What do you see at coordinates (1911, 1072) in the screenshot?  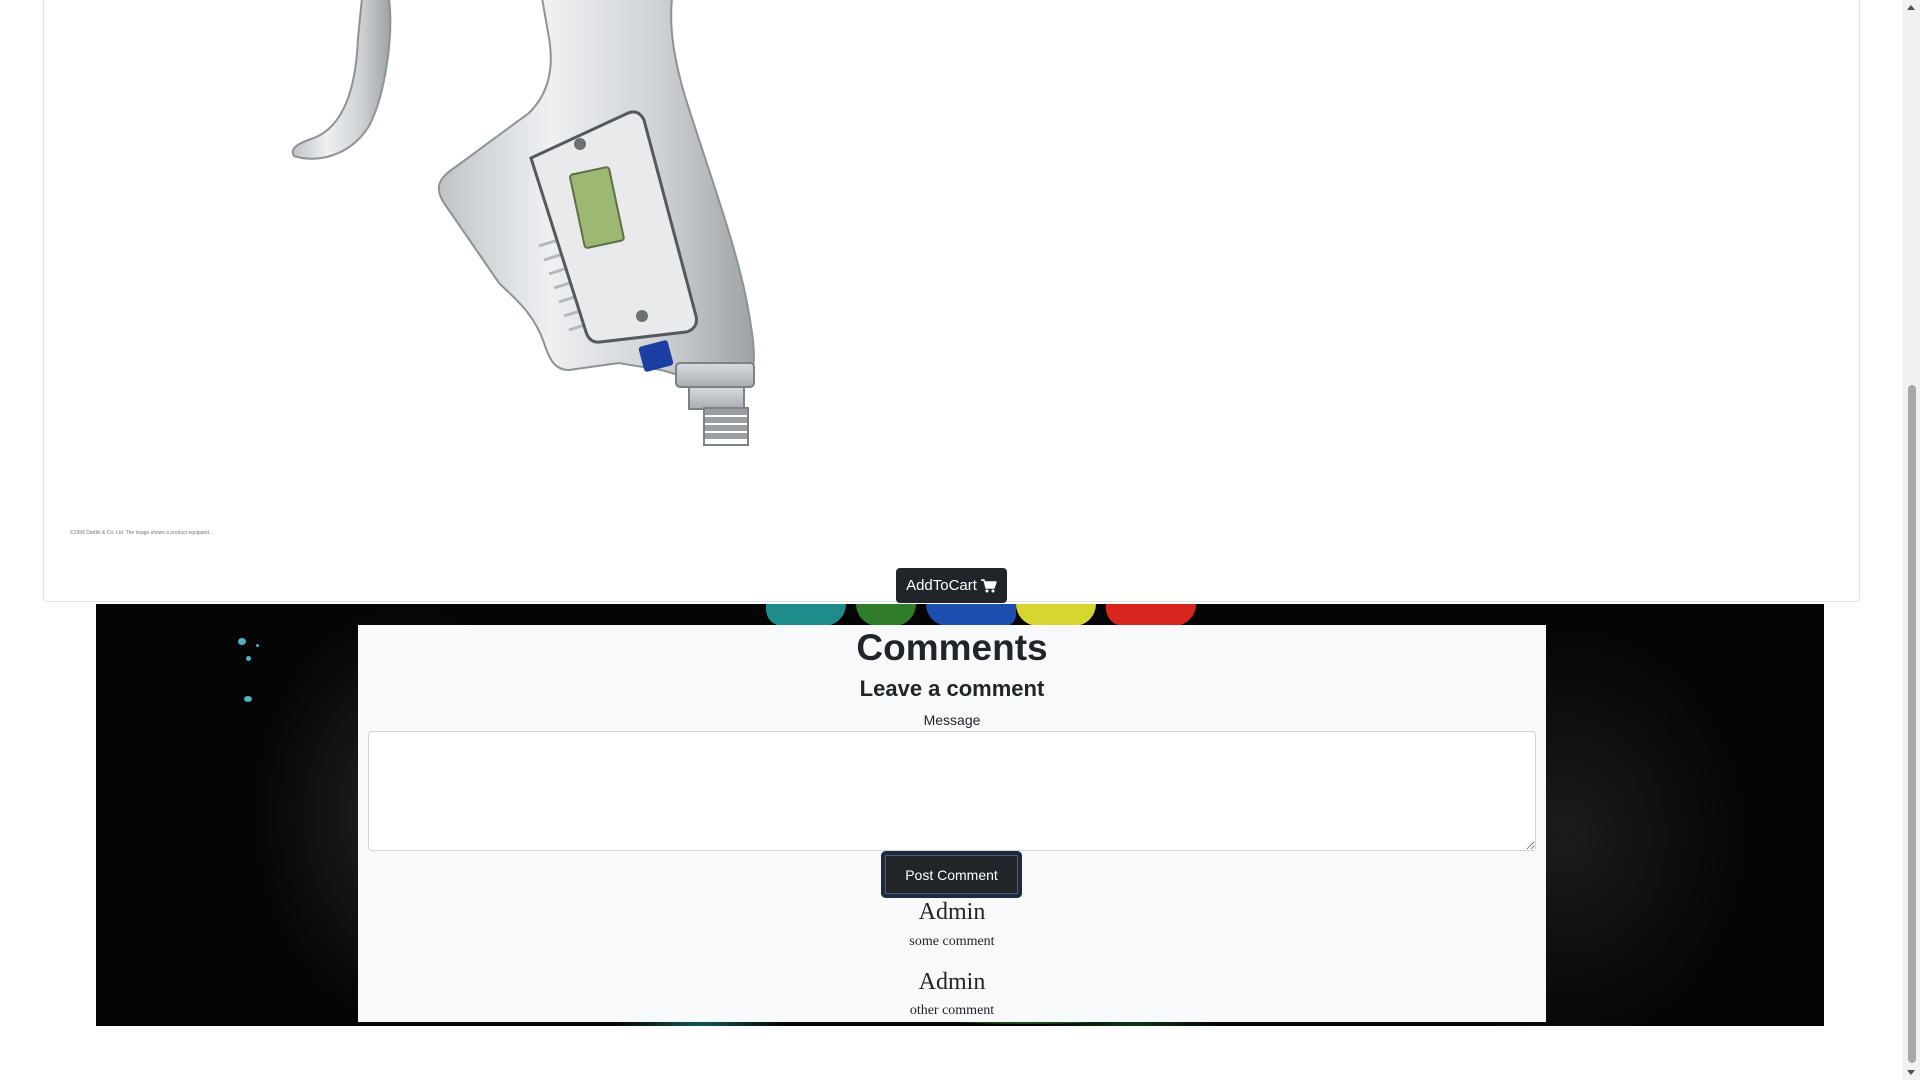 I see `scroll-down-arrow-icon` at bounding box center [1911, 1072].